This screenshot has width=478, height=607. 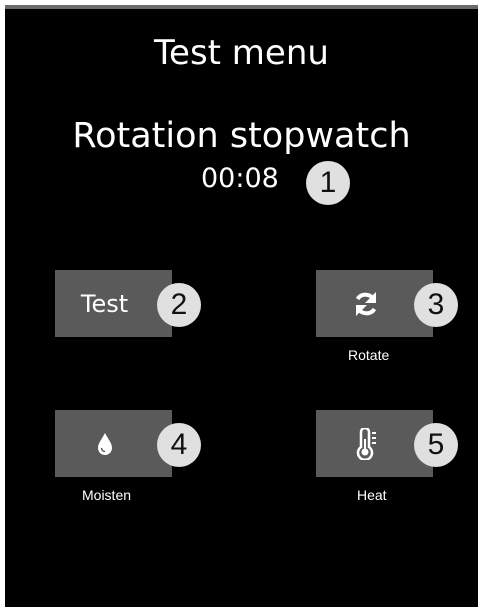 I want to click on thermometer-icon, so click(x=366, y=443).